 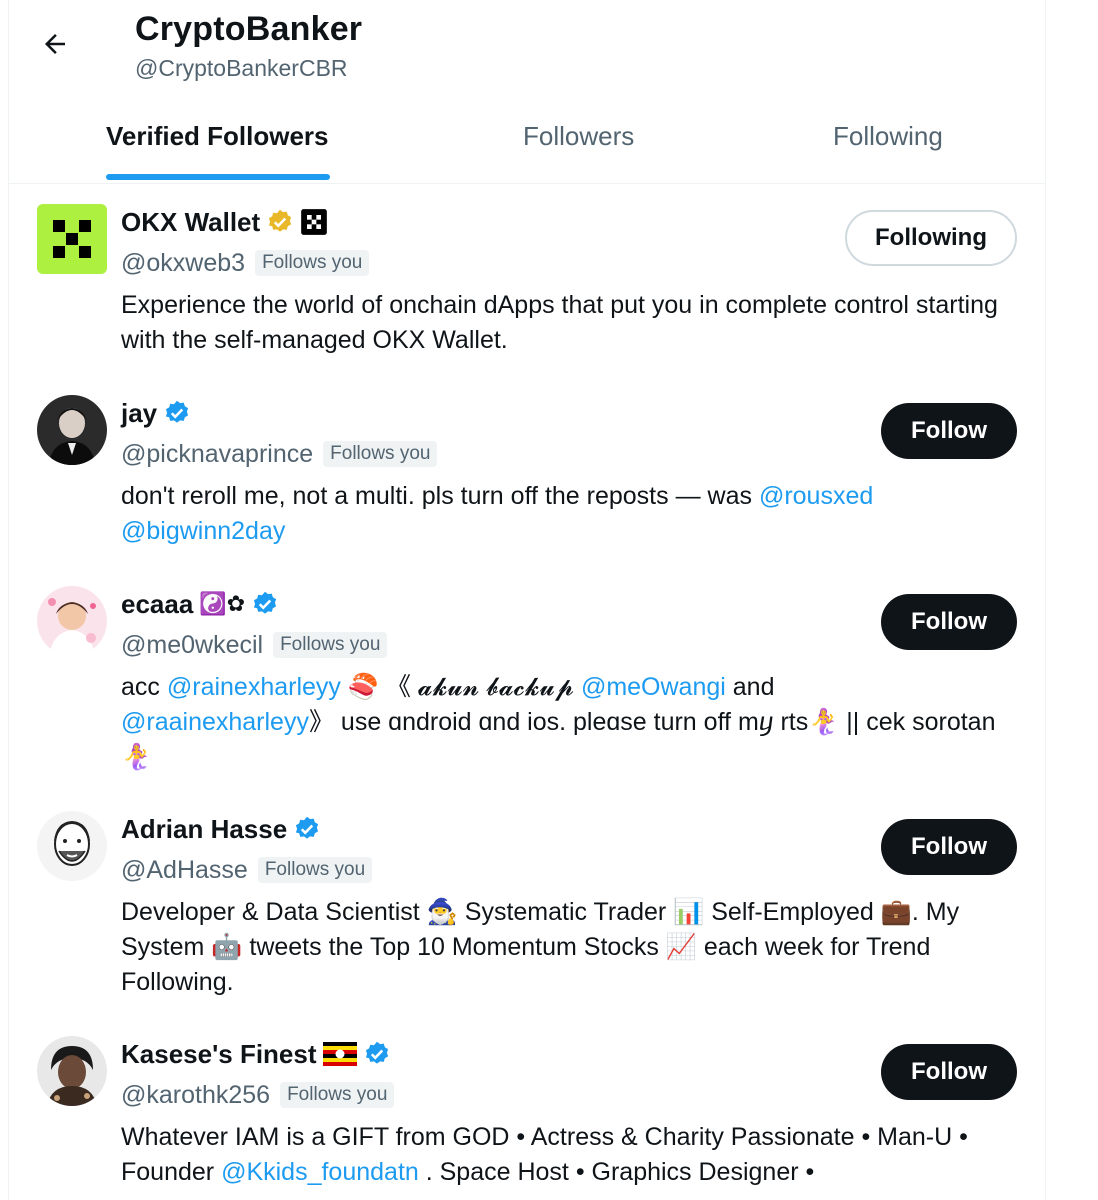 I want to click on handle-line: @okxweb3 Follows you, so click(x=245, y=263).